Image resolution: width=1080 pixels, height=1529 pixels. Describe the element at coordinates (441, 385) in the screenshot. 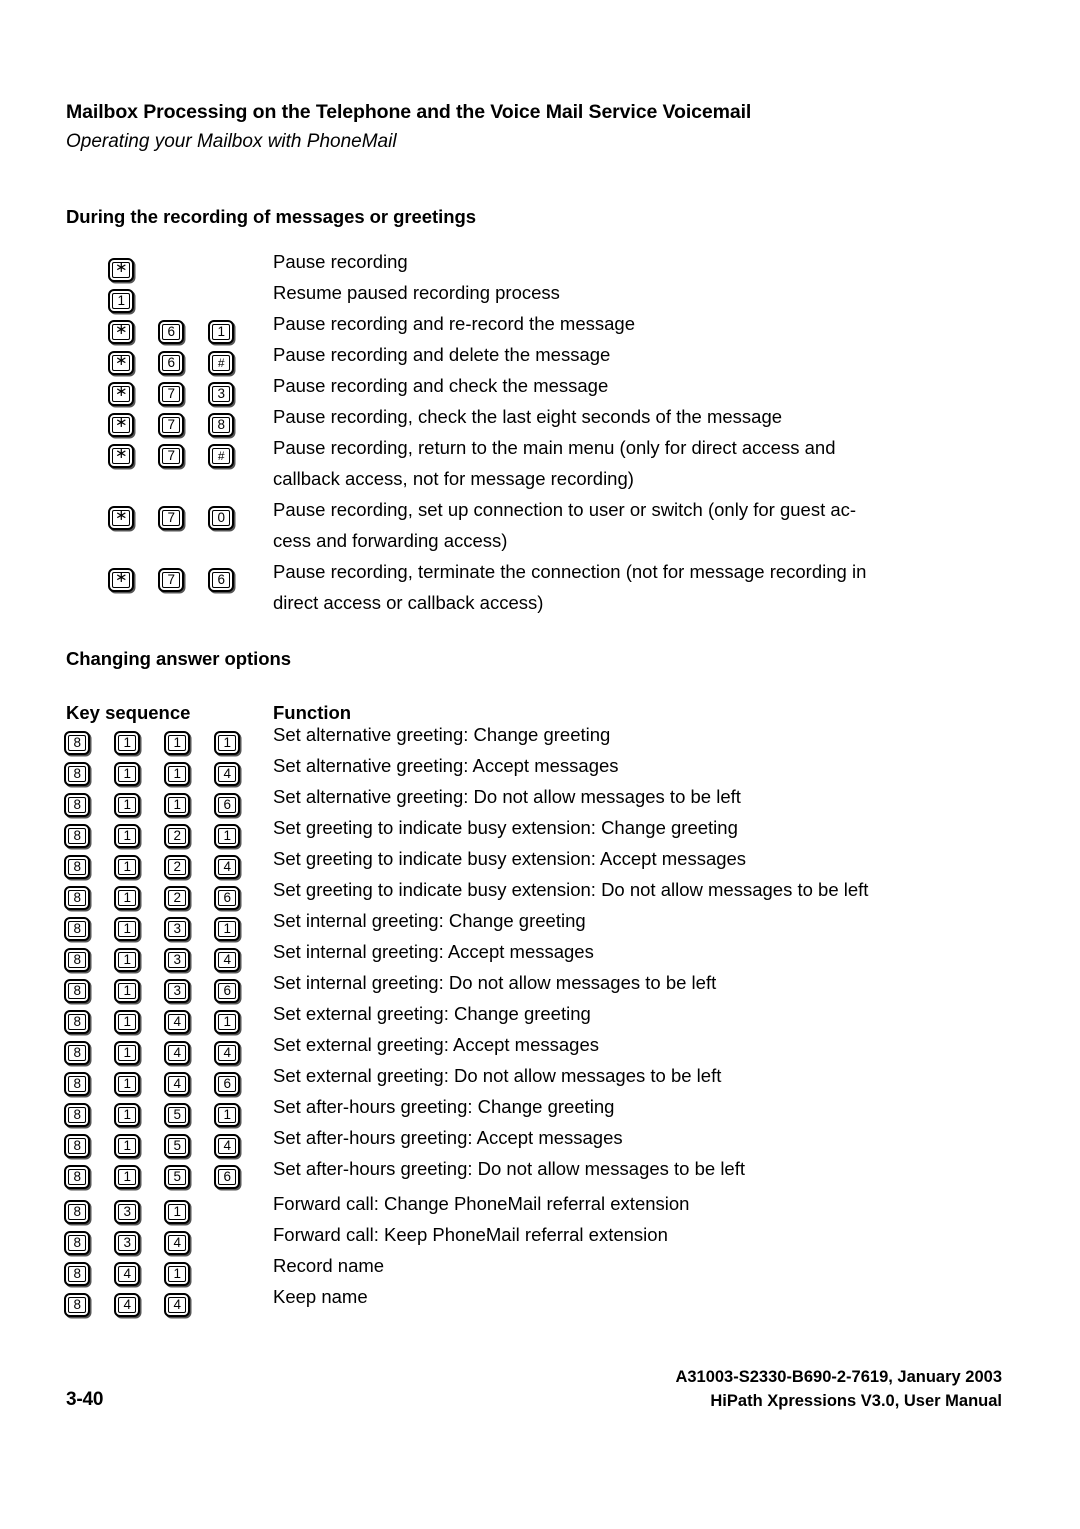

I see `recording-row-description: Pause recording and check the message` at that location.